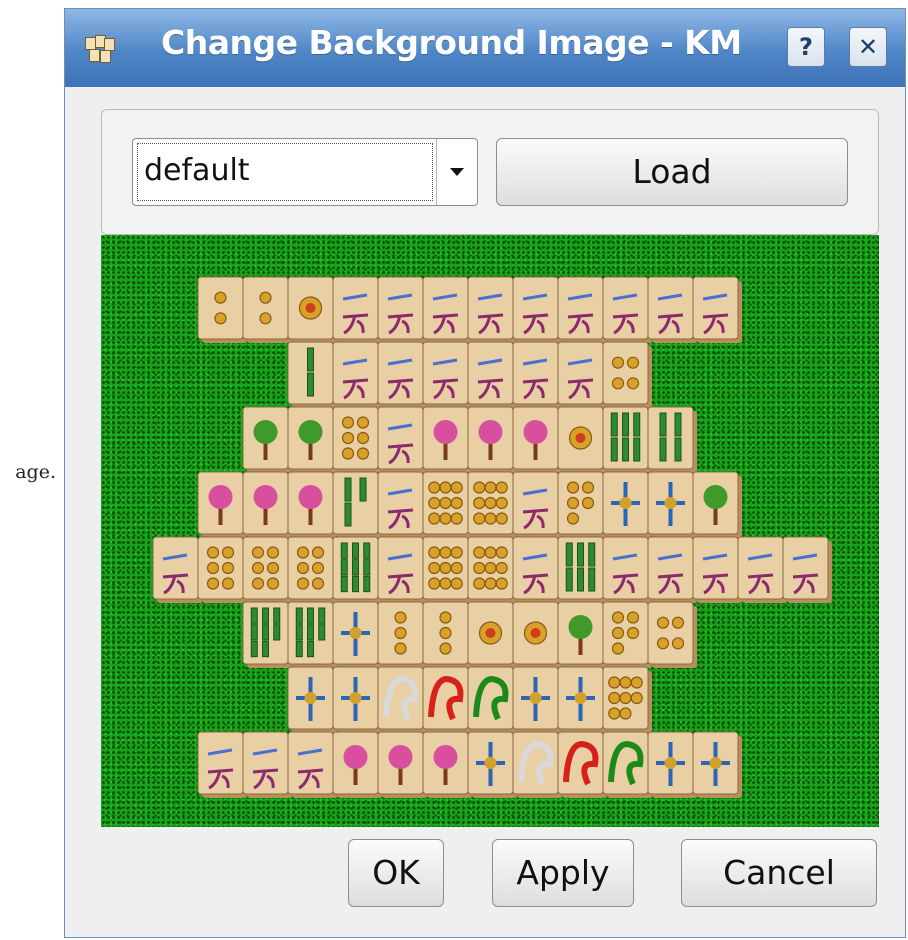 This screenshot has width=908, height=940. What do you see at coordinates (868, 47) in the screenshot?
I see `close-button: ✕` at bounding box center [868, 47].